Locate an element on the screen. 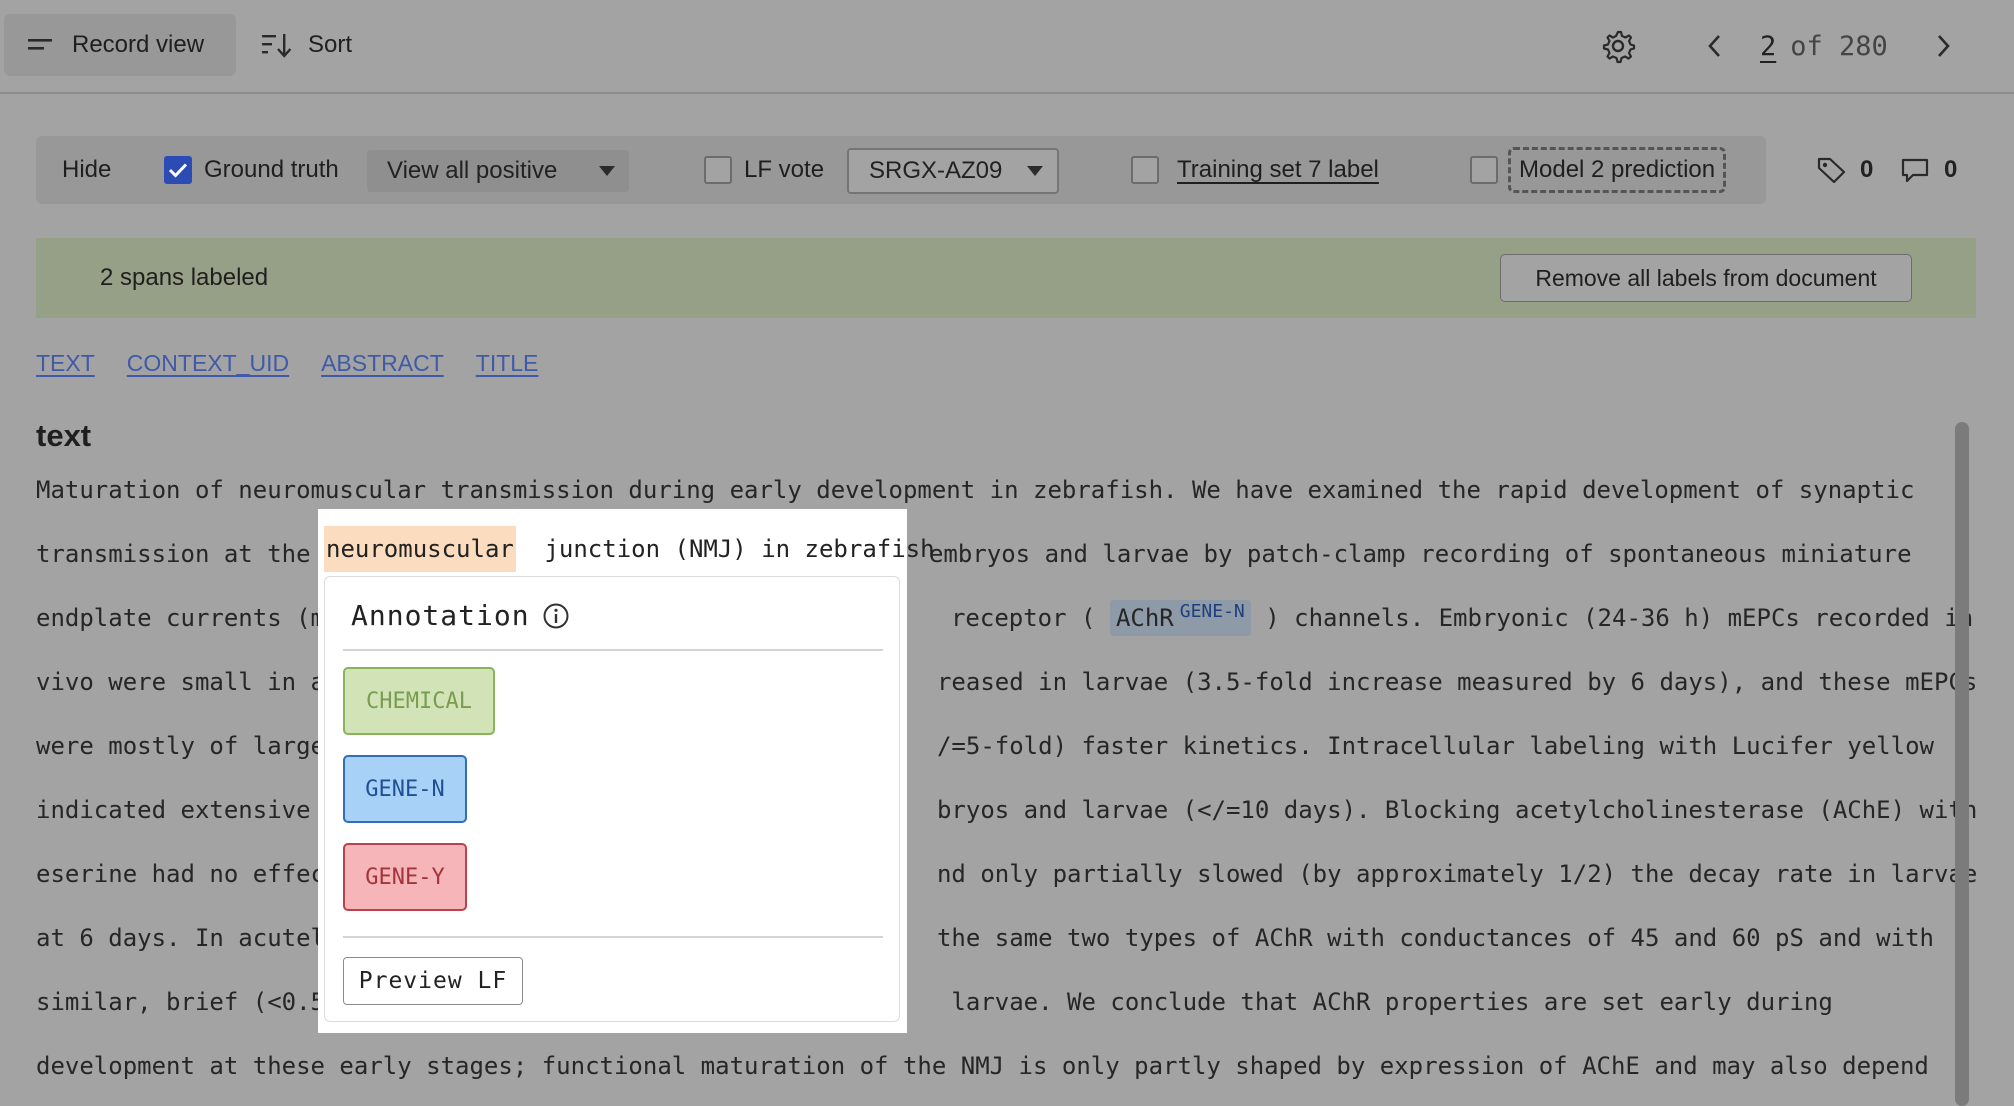 The height and width of the screenshot is (1106, 2014). text-fragment: similar, brief (<0.5 is located at coordinates (180, 1002).